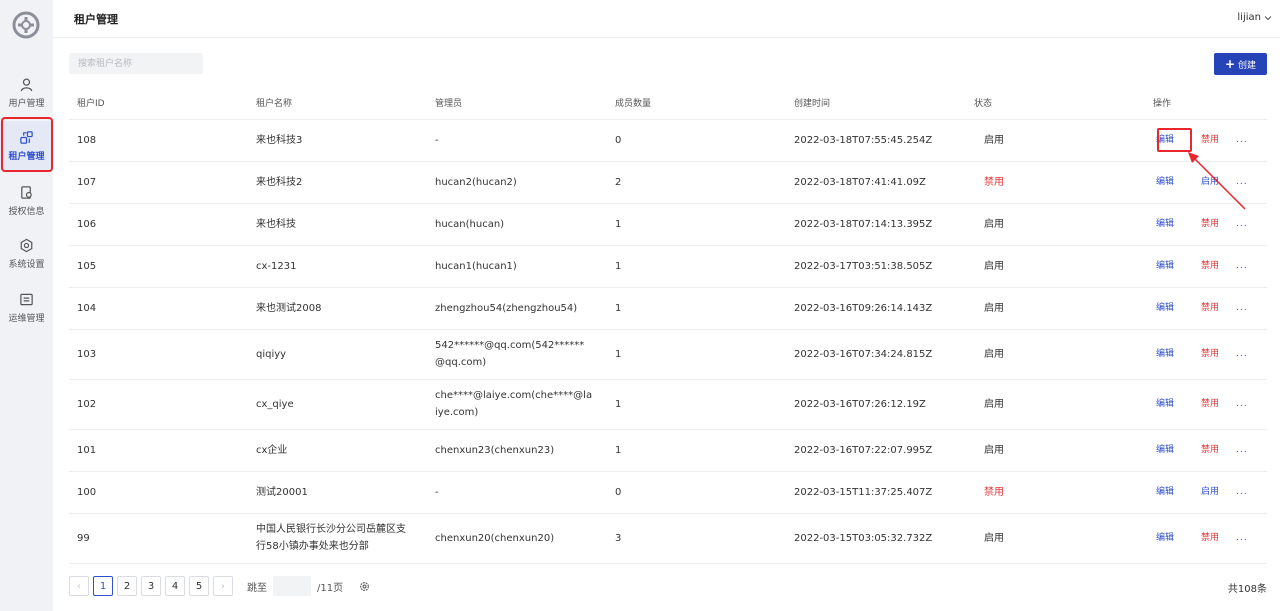  What do you see at coordinates (517, 538) in the screenshot?
I see `cell-admin: chenxun20(chenxun20)` at bounding box center [517, 538].